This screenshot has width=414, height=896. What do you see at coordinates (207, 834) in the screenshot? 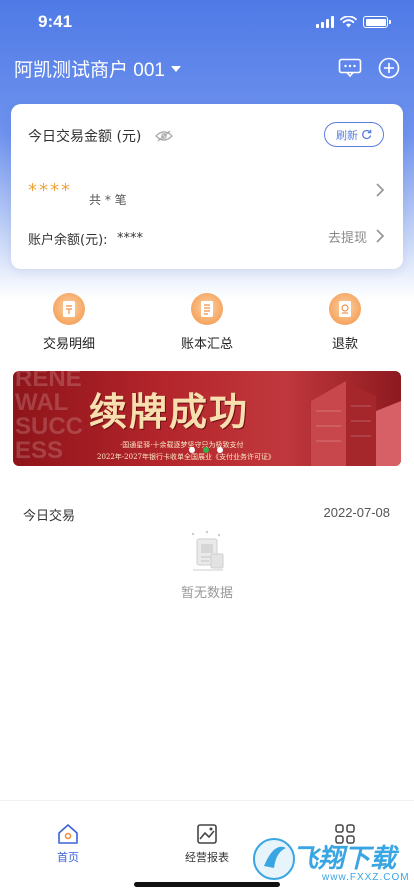
I see `report-icon` at bounding box center [207, 834].